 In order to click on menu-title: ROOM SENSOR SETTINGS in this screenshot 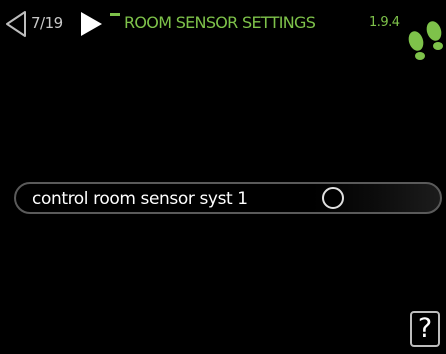, I will do `click(220, 22)`.